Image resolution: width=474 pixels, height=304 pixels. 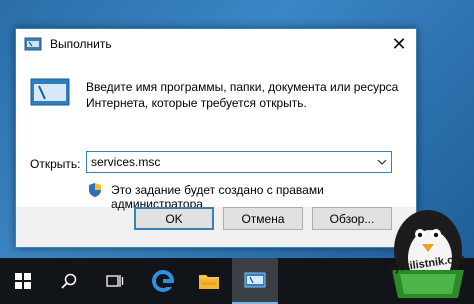 What do you see at coordinates (174, 218) in the screenshot?
I see `ok-button: OK` at bounding box center [174, 218].